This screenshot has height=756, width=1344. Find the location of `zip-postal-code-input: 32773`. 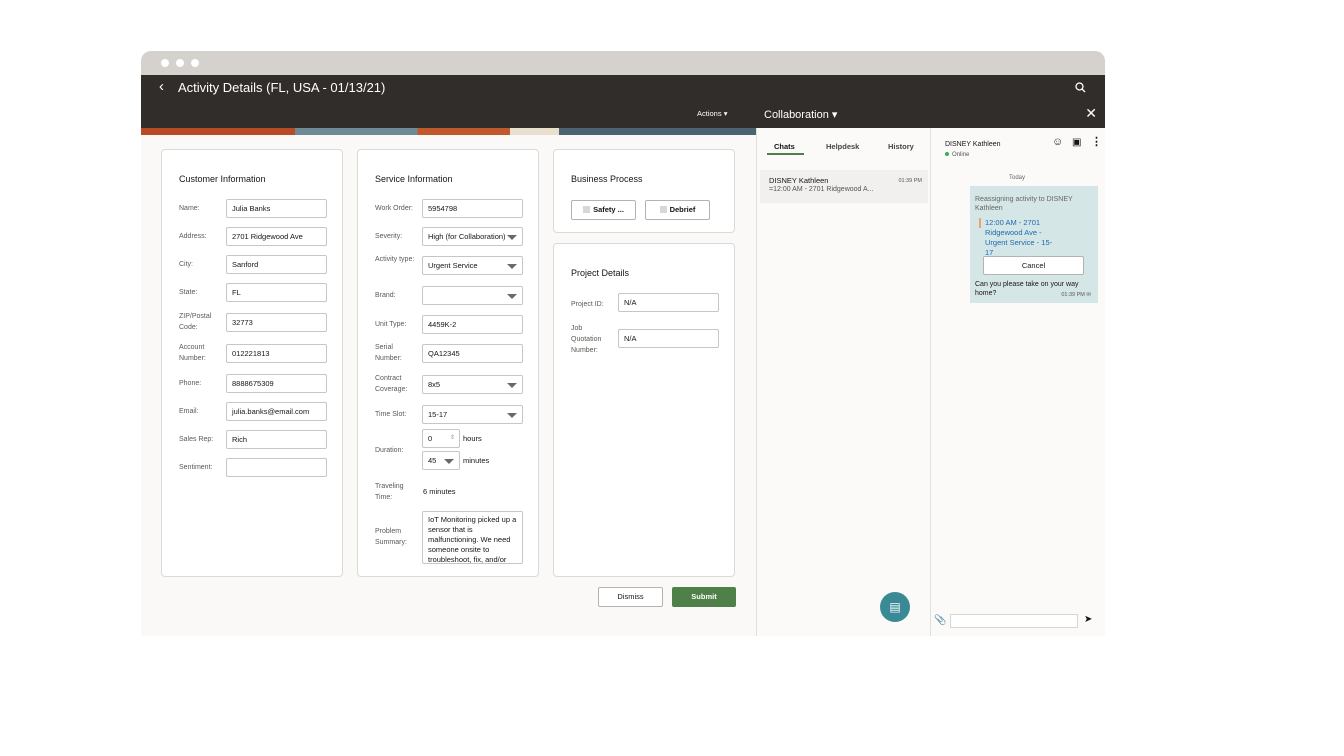

zip-postal-code-input: 32773 is located at coordinates (276, 322).